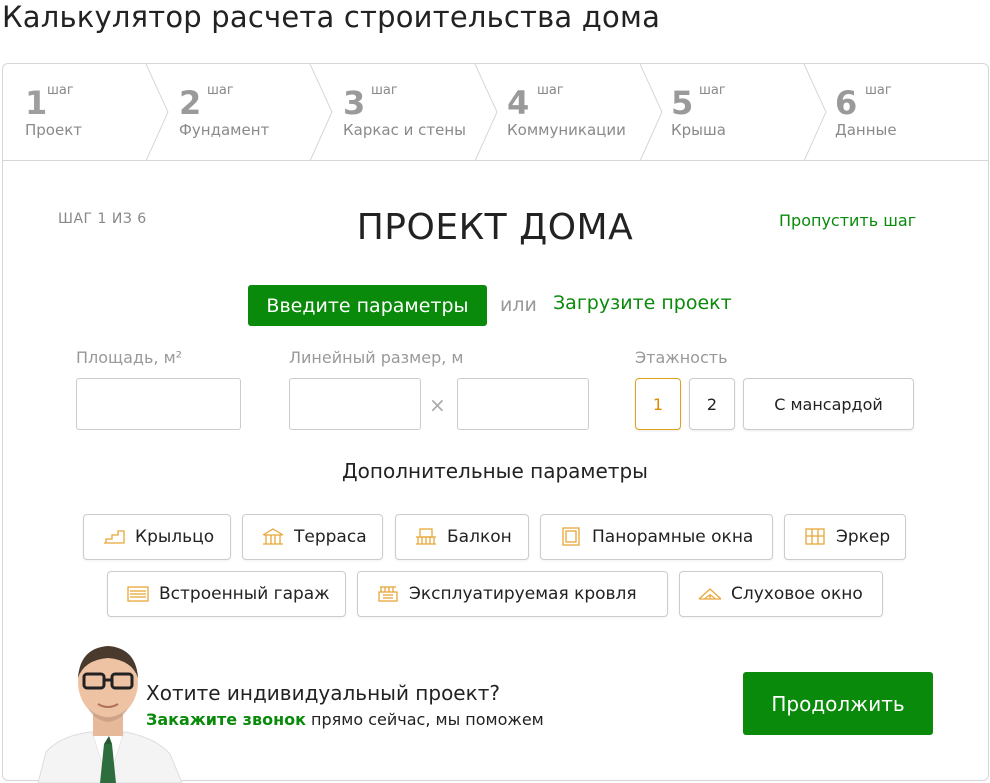  What do you see at coordinates (828, 404) in the screenshot?
I see `floor-attic-button: С мансардой` at bounding box center [828, 404].